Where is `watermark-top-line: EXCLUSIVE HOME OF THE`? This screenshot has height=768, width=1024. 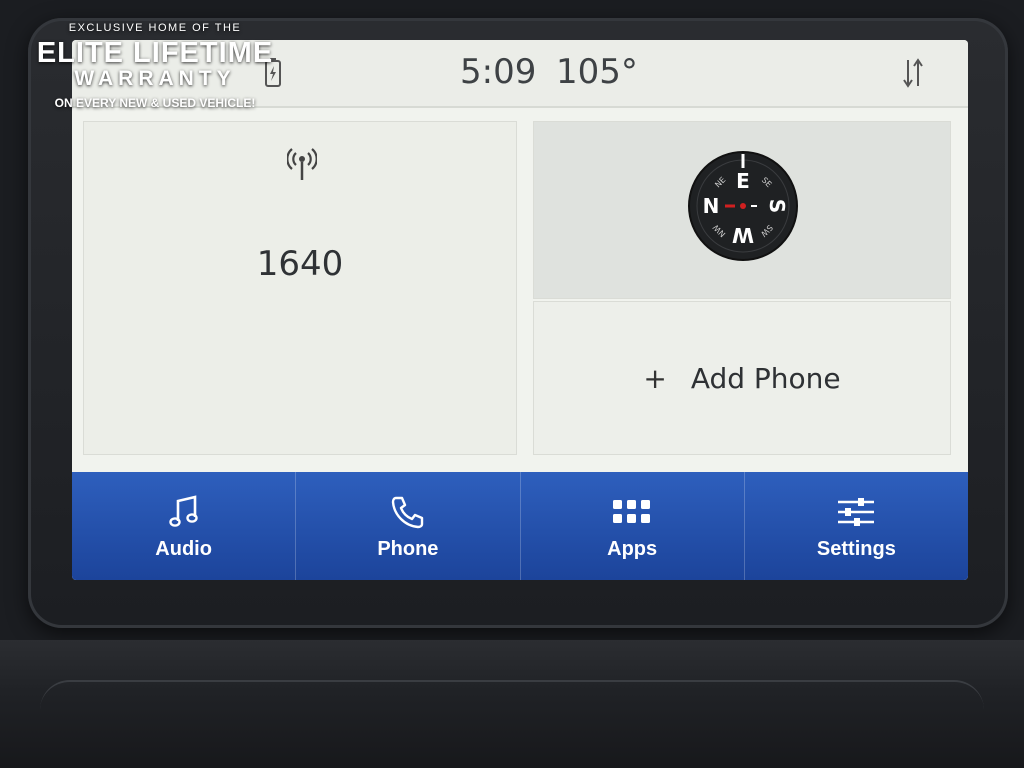
watermark-top-line: EXCLUSIVE HOME OF THE is located at coordinates (155, 28).